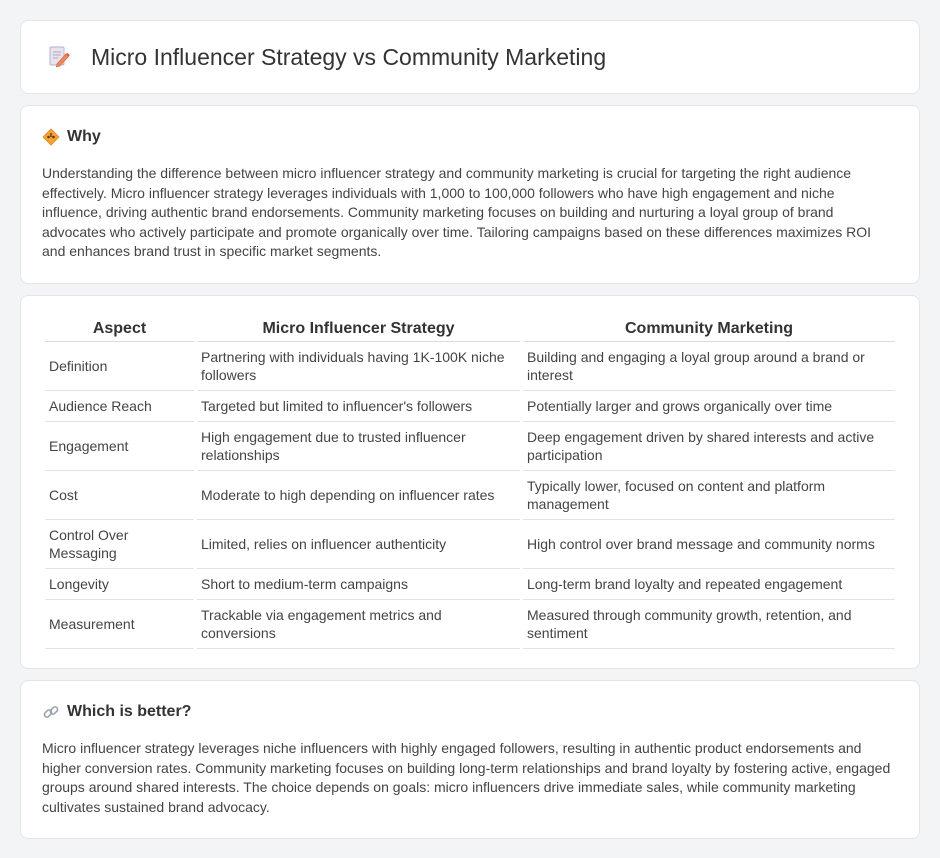 The image size is (940, 858). I want to click on why-heading: Why, so click(84, 136).